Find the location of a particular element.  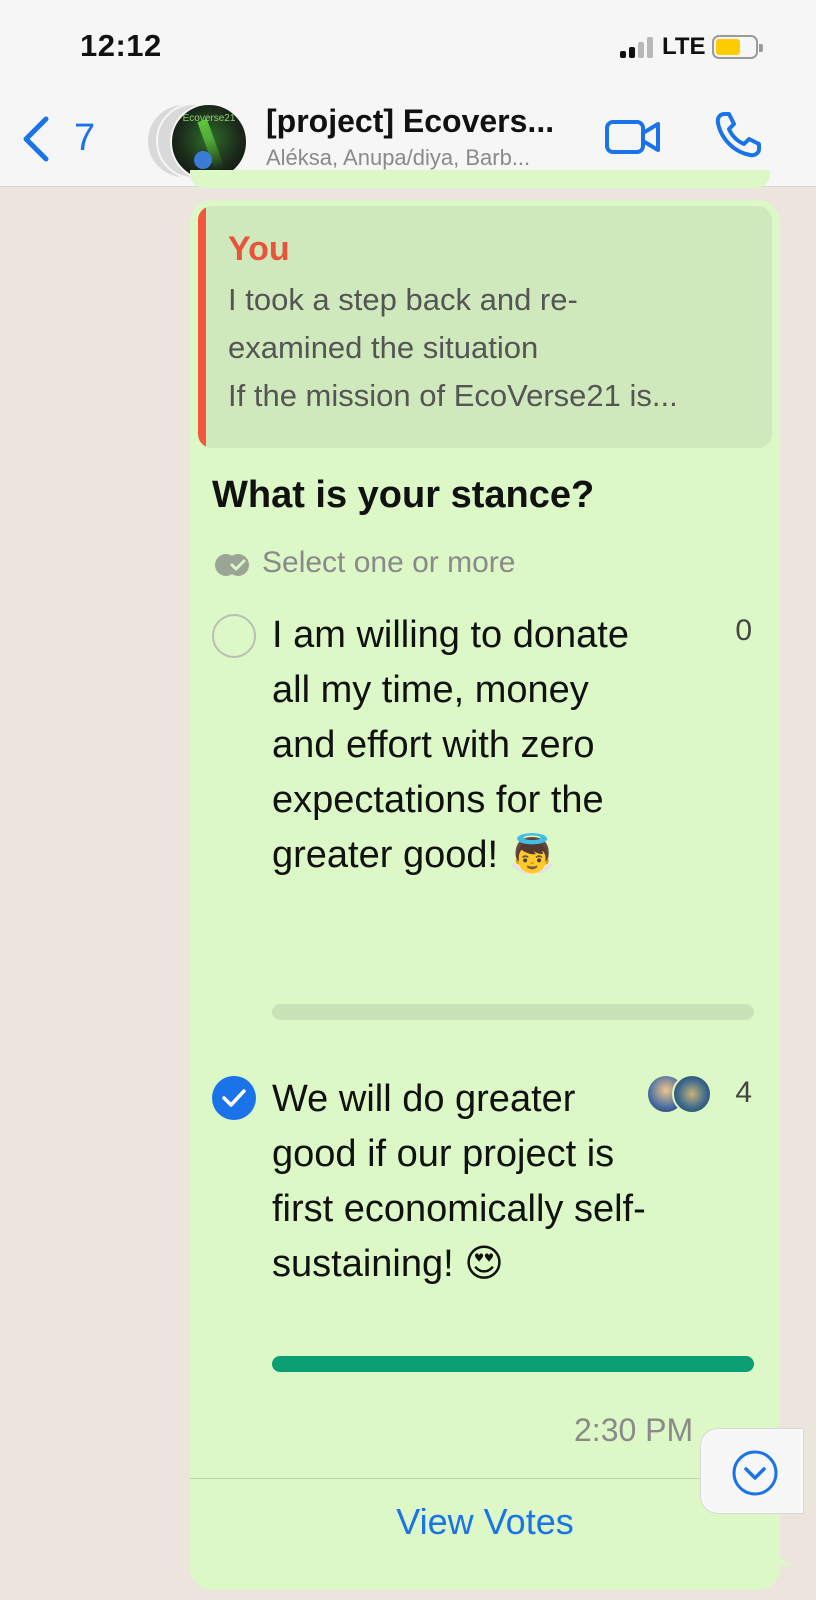

poll-question: What is your stance? is located at coordinates (403, 495).